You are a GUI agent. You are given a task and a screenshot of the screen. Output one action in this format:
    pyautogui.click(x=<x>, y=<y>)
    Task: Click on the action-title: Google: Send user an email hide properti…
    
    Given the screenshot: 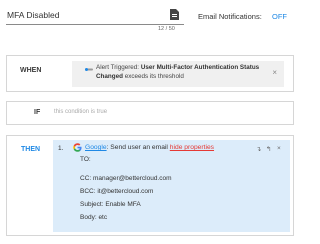 What is the action you would take?
    pyautogui.click(x=149, y=147)
    